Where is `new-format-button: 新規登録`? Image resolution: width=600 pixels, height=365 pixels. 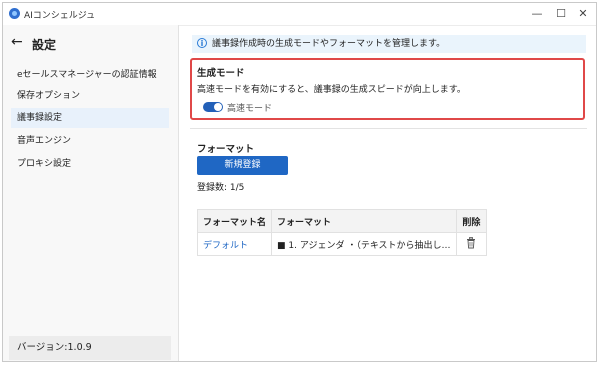 new-format-button: 新規登録 is located at coordinates (242, 165).